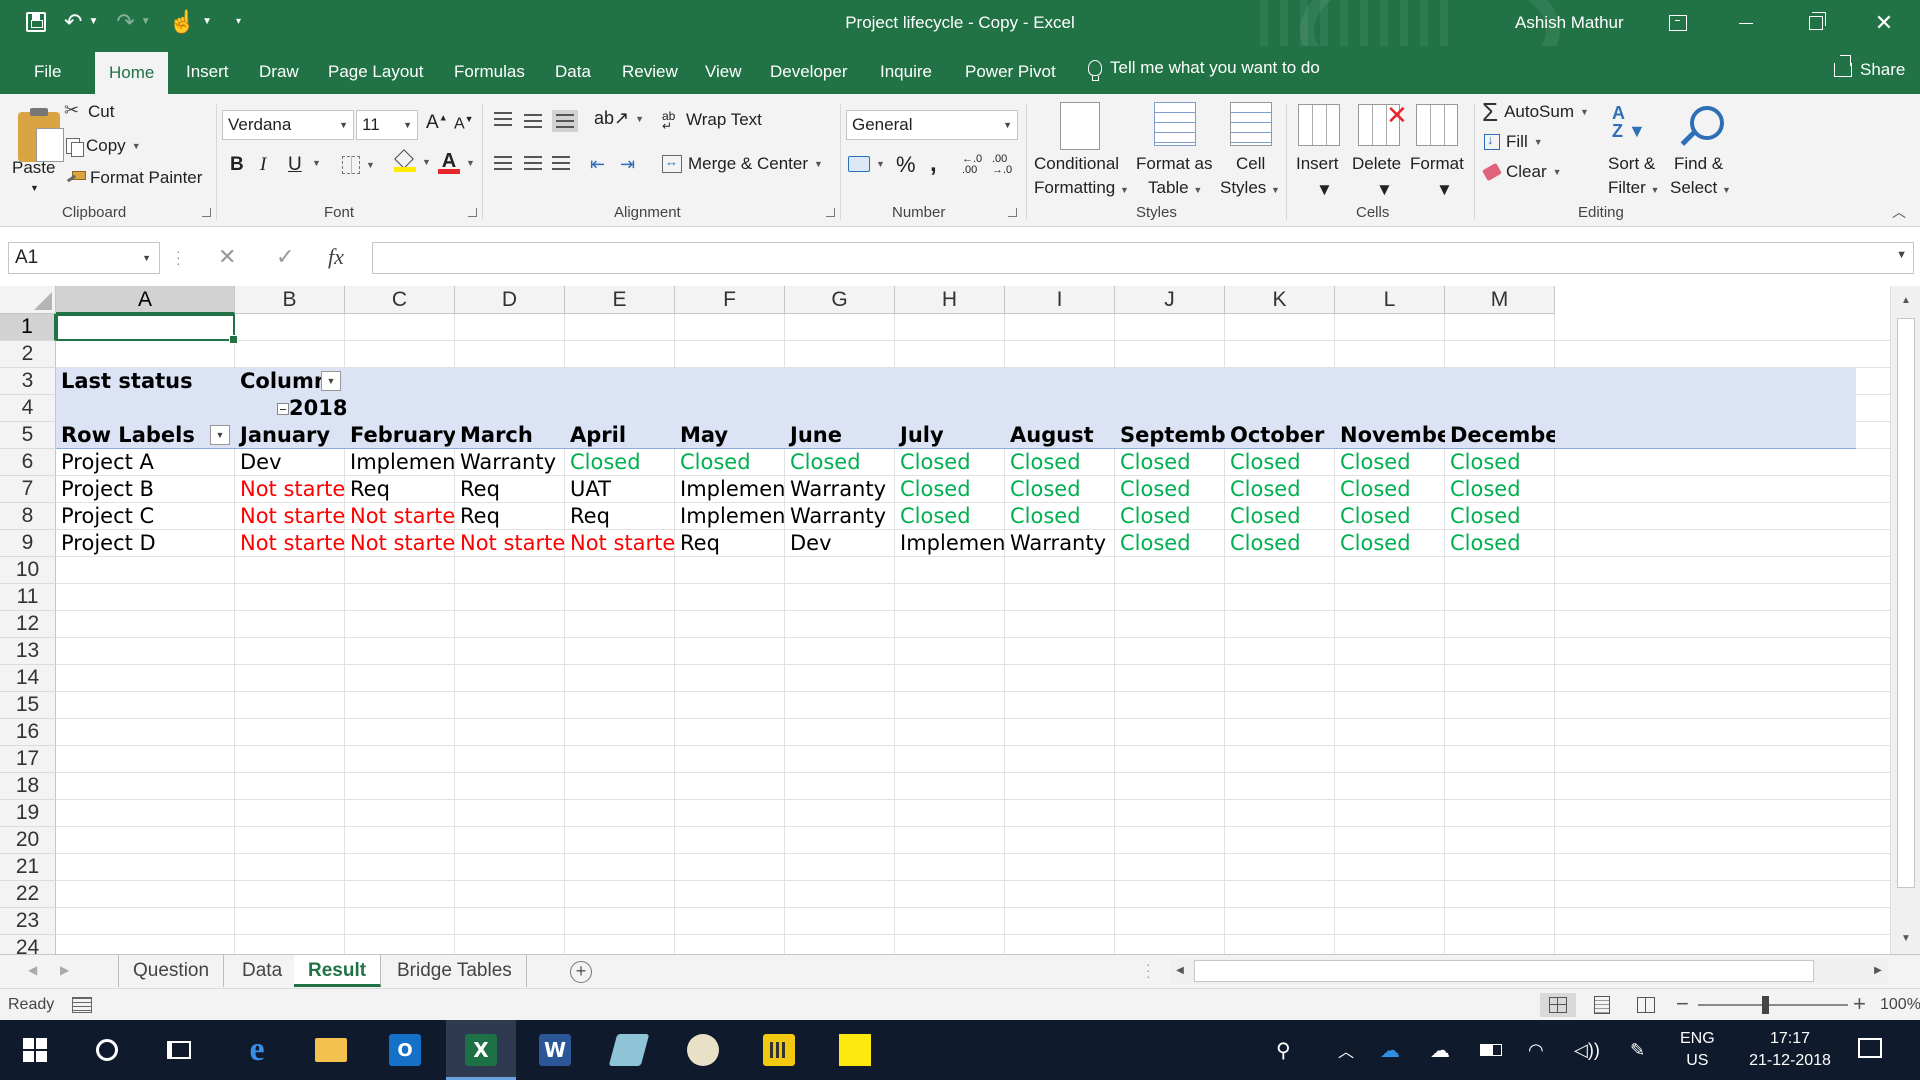 The image size is (1920, 1080). What do you see at coordinates (1773, 1005) in the screenshot?
I see `zoom-slider` at bounding box center [1773, 1005].